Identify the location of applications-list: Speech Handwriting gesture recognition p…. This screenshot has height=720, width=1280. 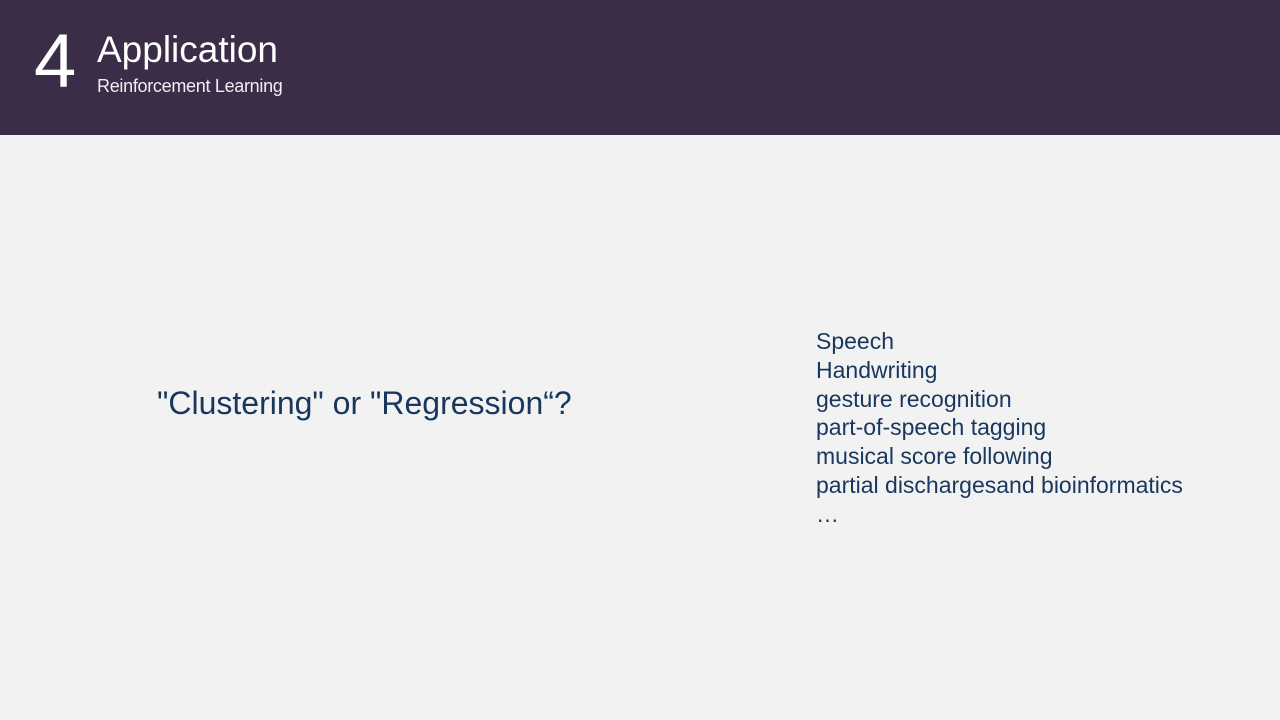
(999, 428).